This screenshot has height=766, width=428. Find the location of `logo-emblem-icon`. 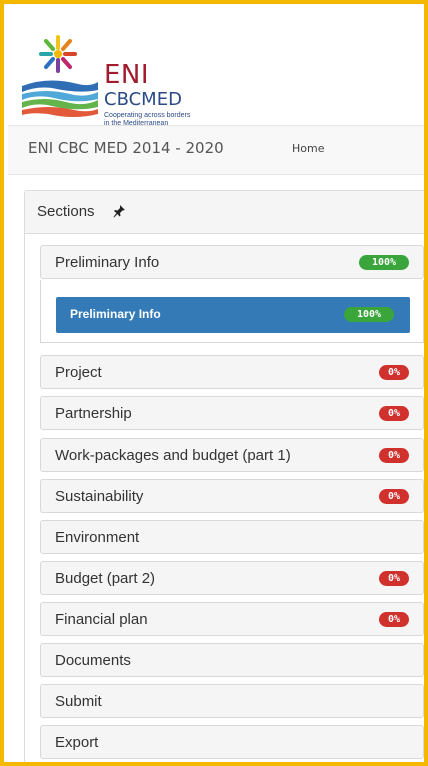

logo-emblem-icon is located at coordinates (60, 76).